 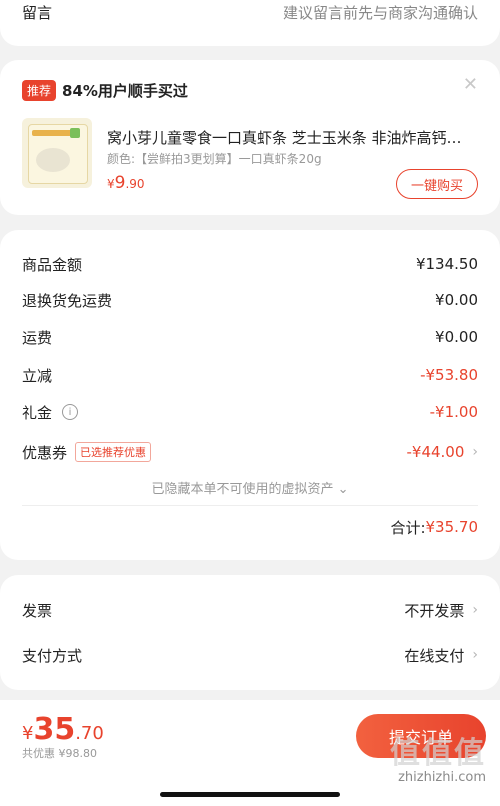 I want to click on product-price: ¥ 9 .90, so click(x=126, y=183).